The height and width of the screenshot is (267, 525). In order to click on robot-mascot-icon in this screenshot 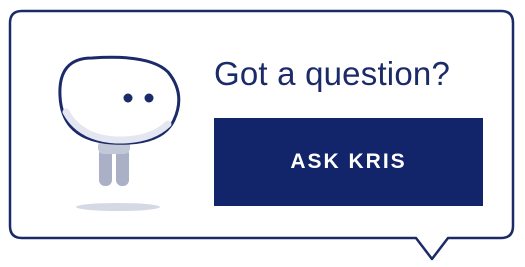, I will do `click(119, 133)`.